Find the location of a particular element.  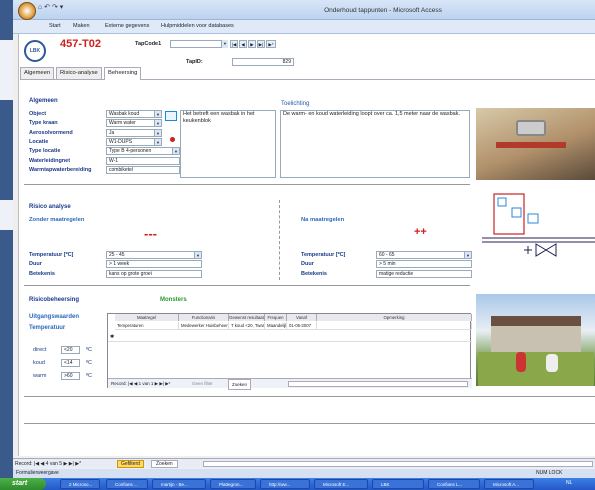

risk-label: Temperatuur [ºC] is located at coordinates (323, 255).